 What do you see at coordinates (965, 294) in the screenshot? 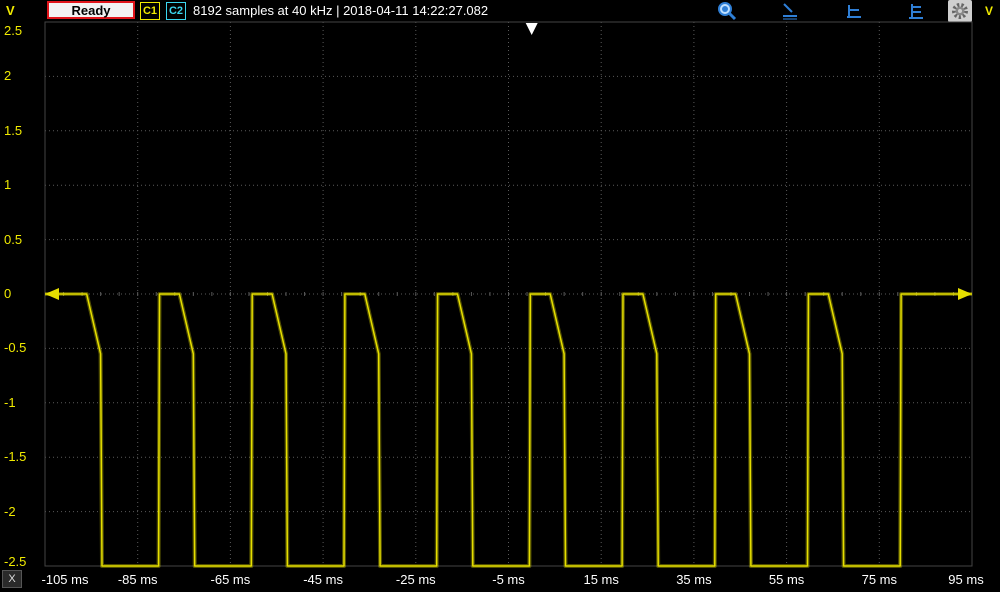
I see `trigger-level-marker-right` at bounding box center [965, 294].